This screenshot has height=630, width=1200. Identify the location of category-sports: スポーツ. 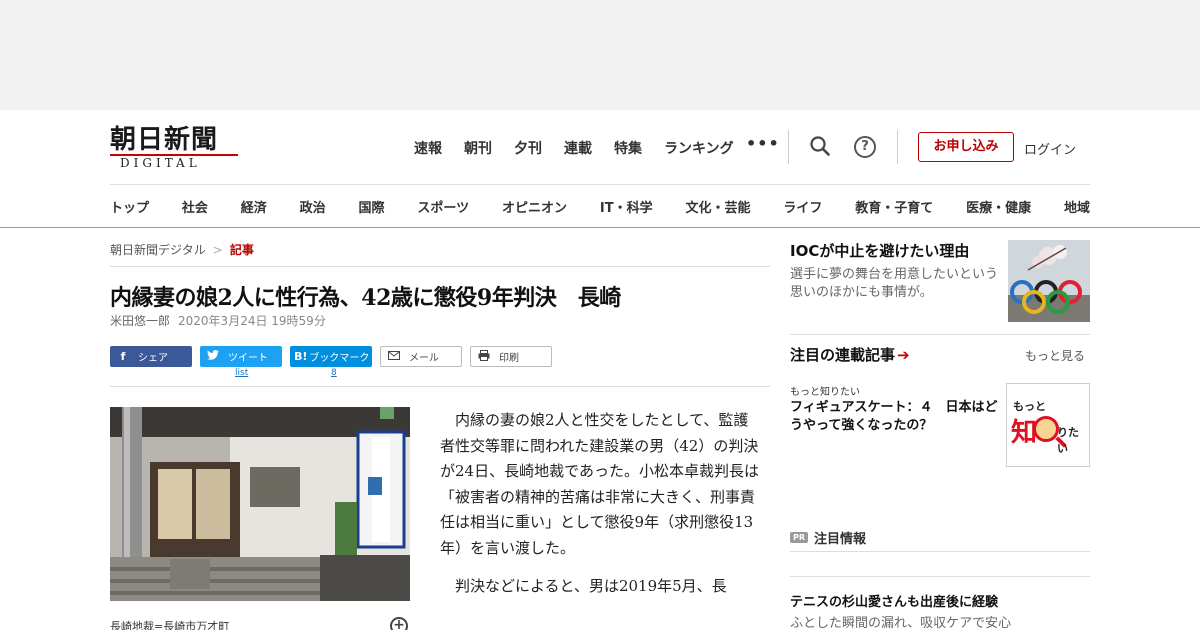
(443, 206).